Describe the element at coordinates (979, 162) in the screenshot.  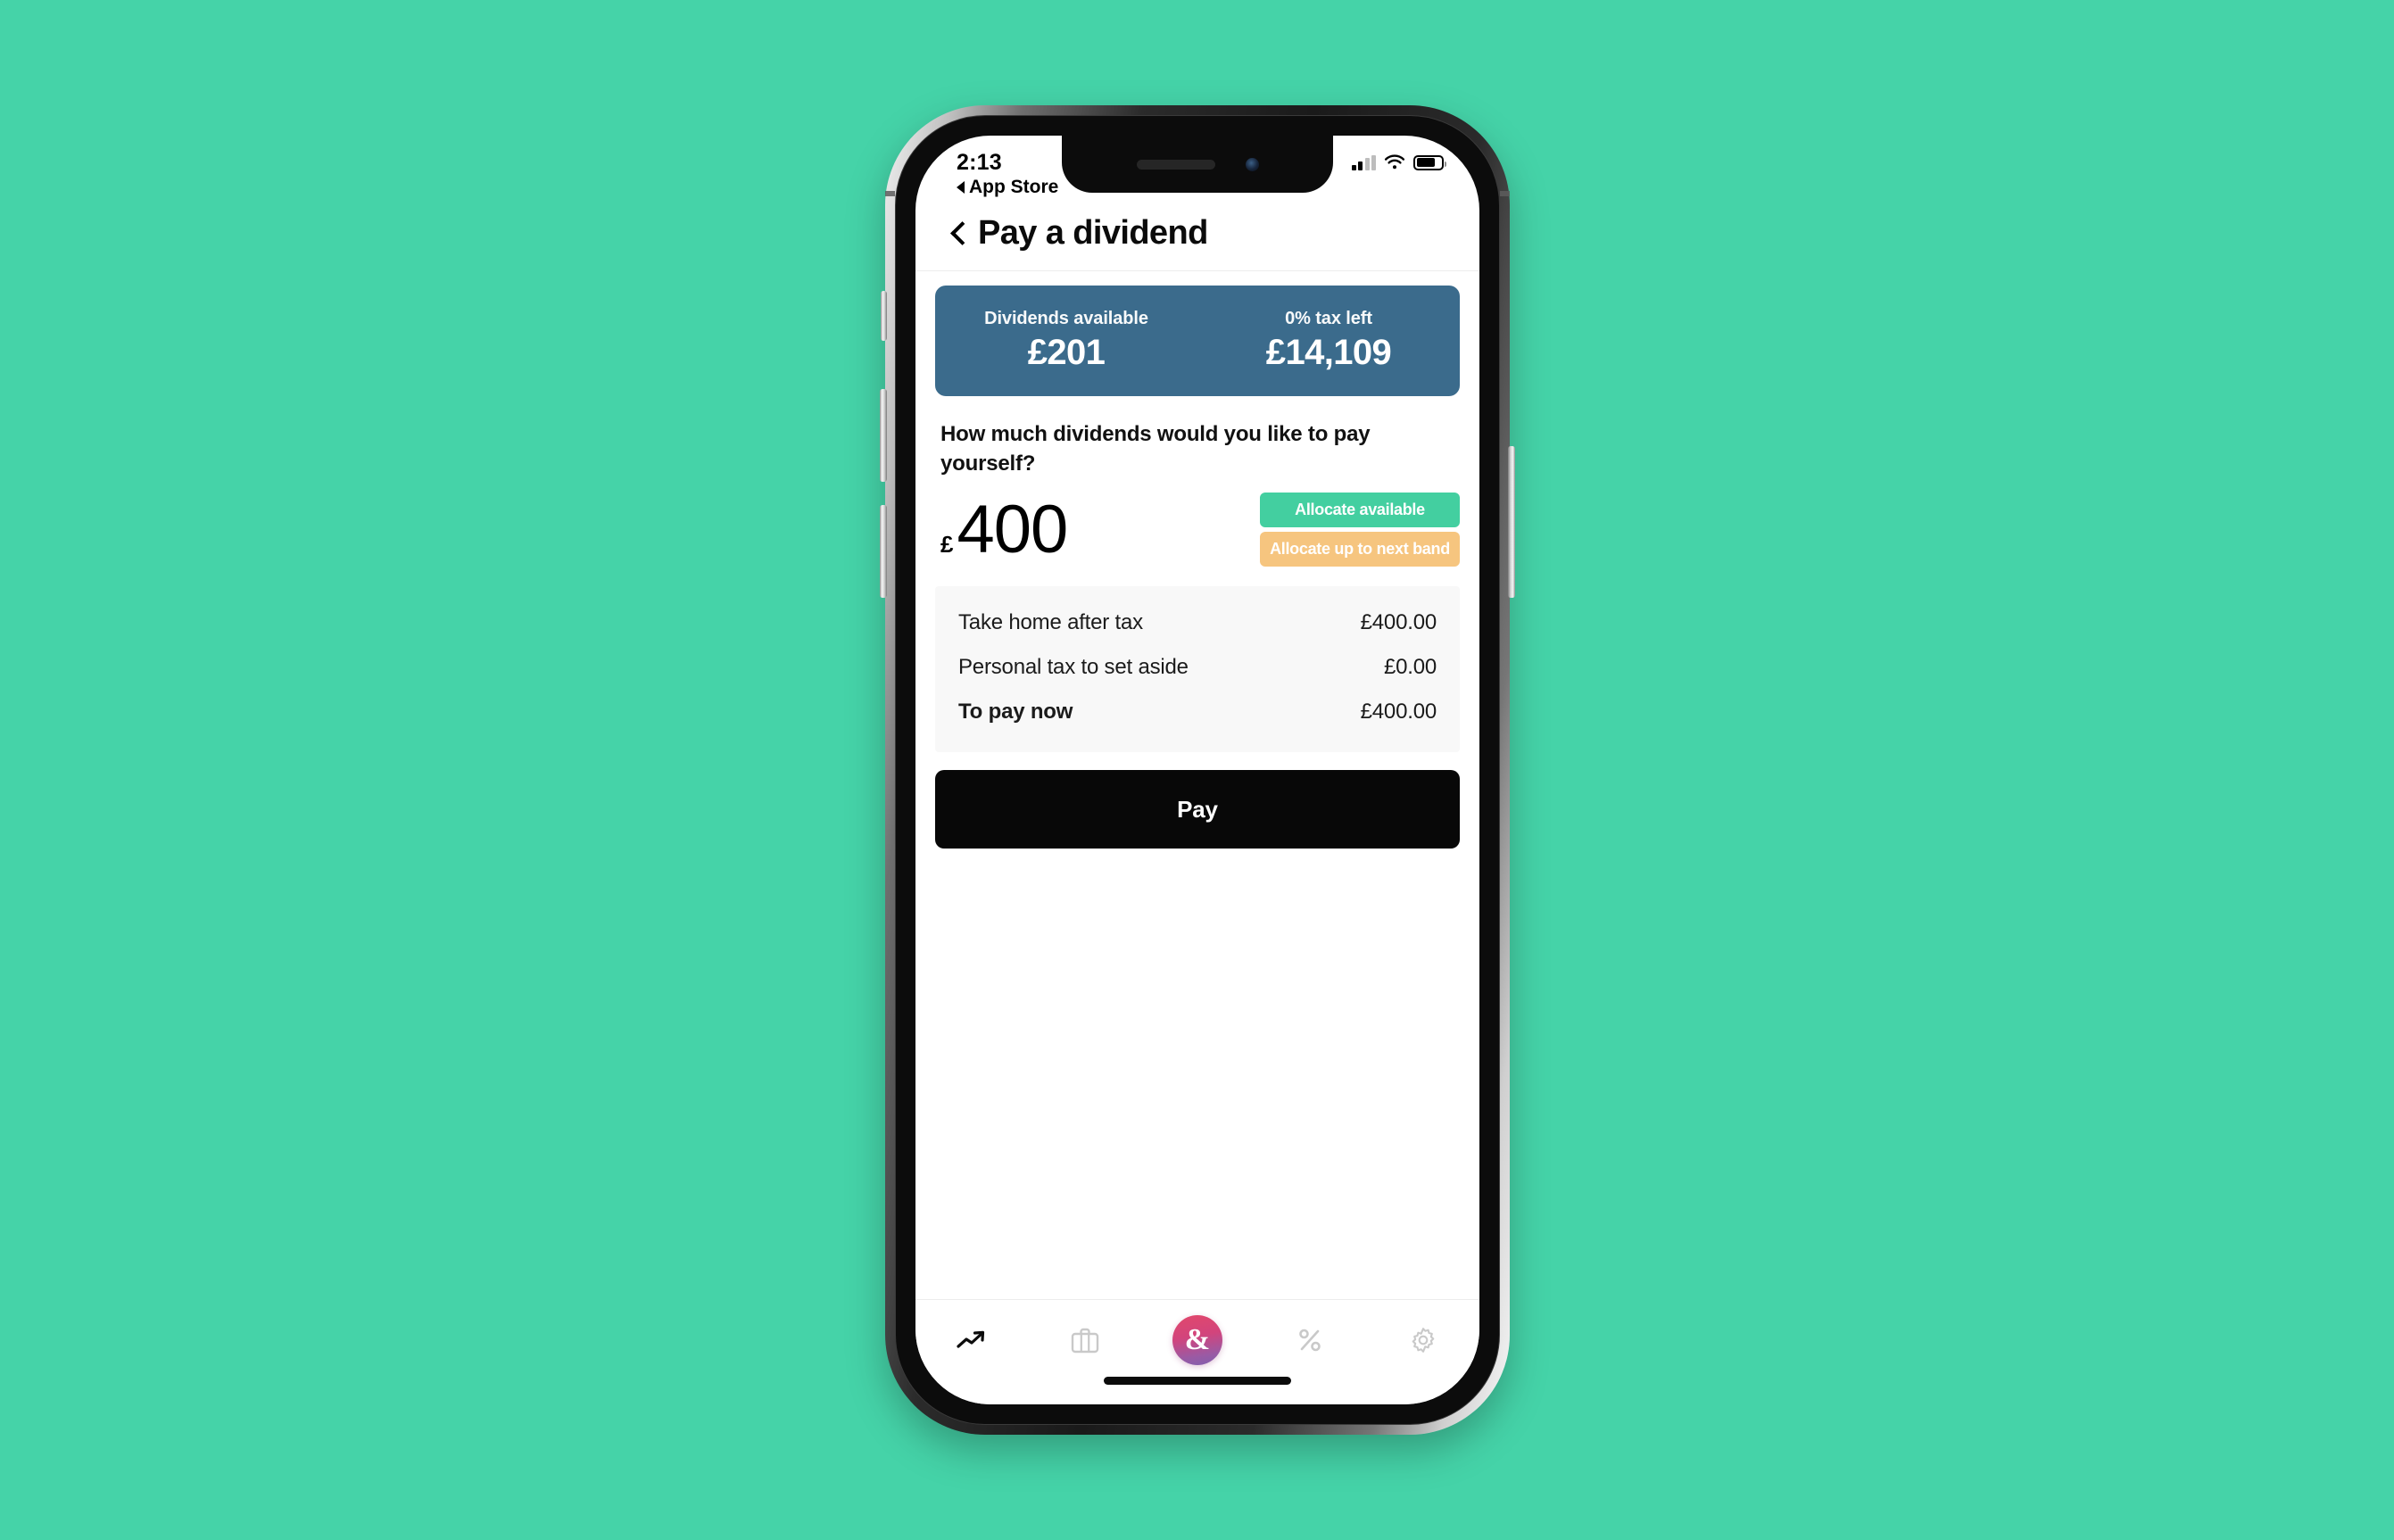
I see `status-time: 2:13` at that location.